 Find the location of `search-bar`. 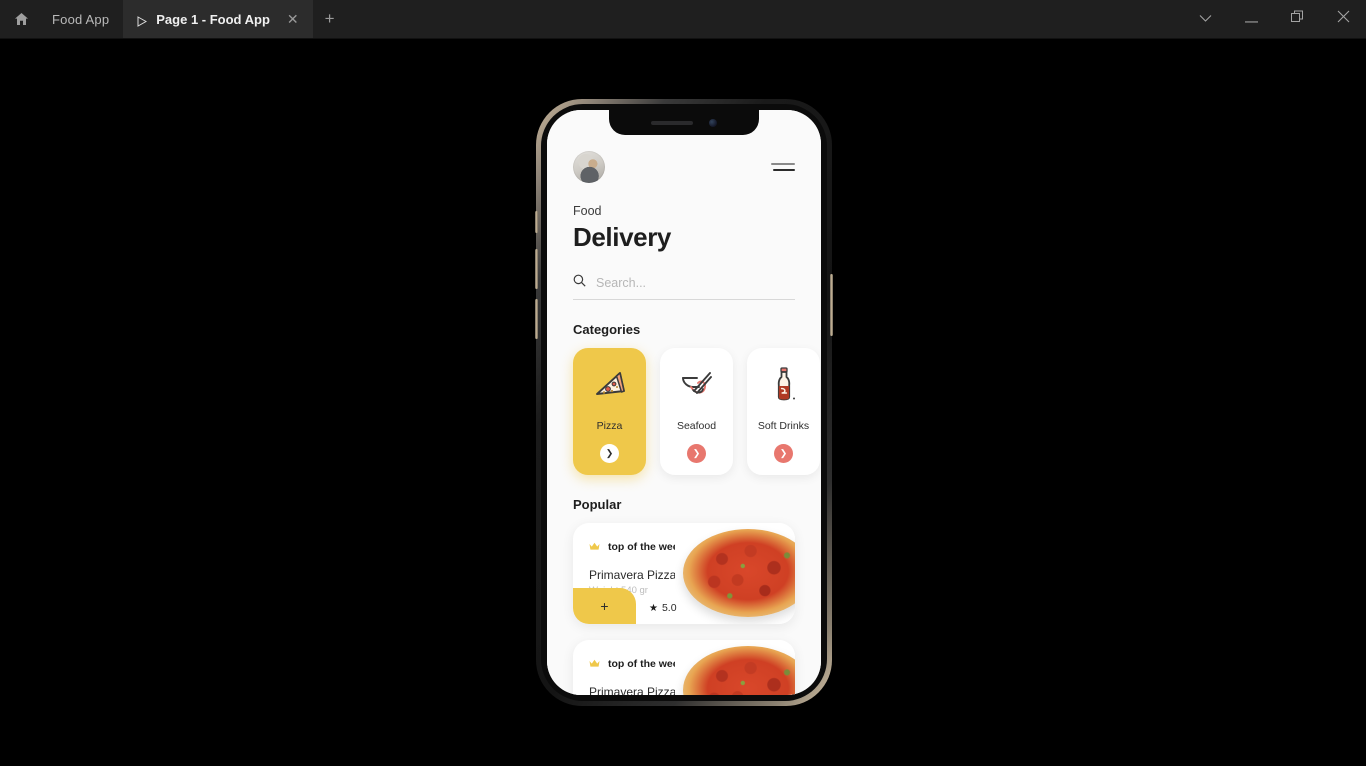

search-bar is located at coordinates (684, 287).